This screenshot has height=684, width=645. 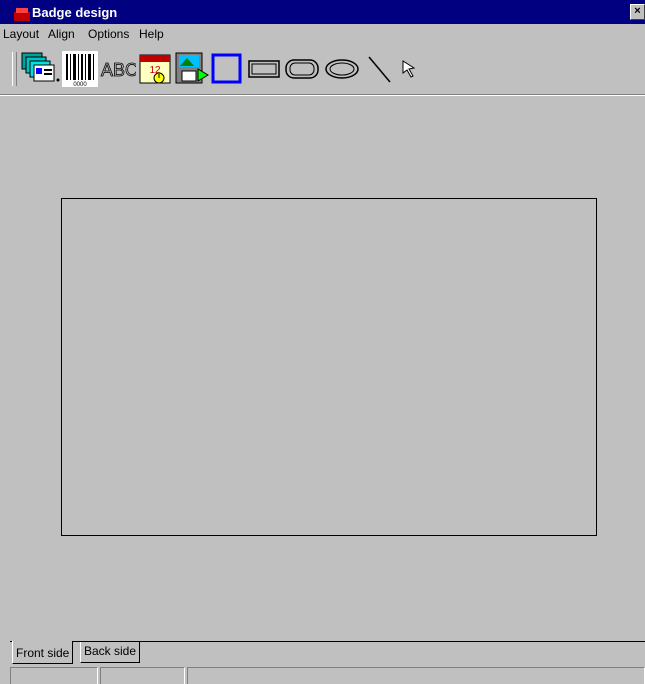 I want to click on tab-front-side: Front side, so click(x=43, y=652).